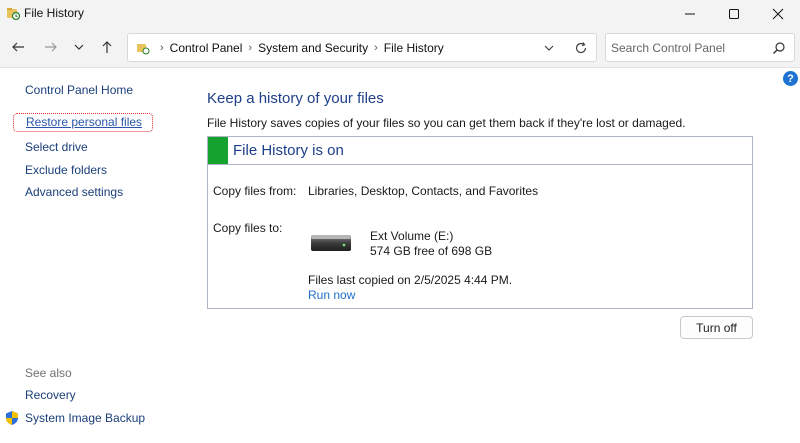 The image size is (800, 443). I want to click on back-arrow-icon, so click(18, 47).